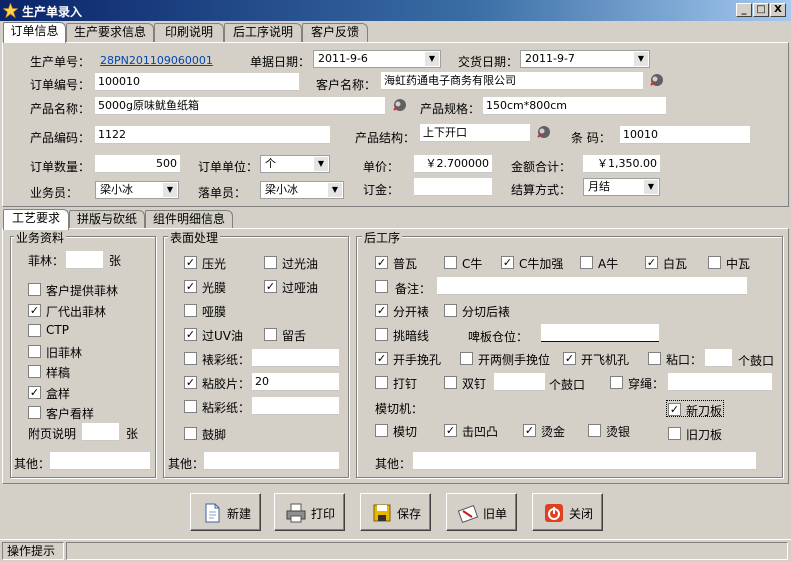 This screenshot has width=791, height=561. I want to click on business-other-input, so click(100, 461).